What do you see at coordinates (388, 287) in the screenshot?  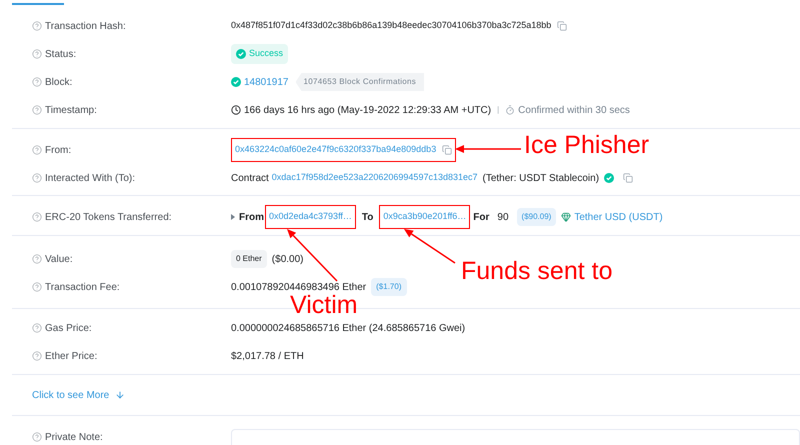 I see `usd-badge: ($1.70)` at bounding box center [388, 287].